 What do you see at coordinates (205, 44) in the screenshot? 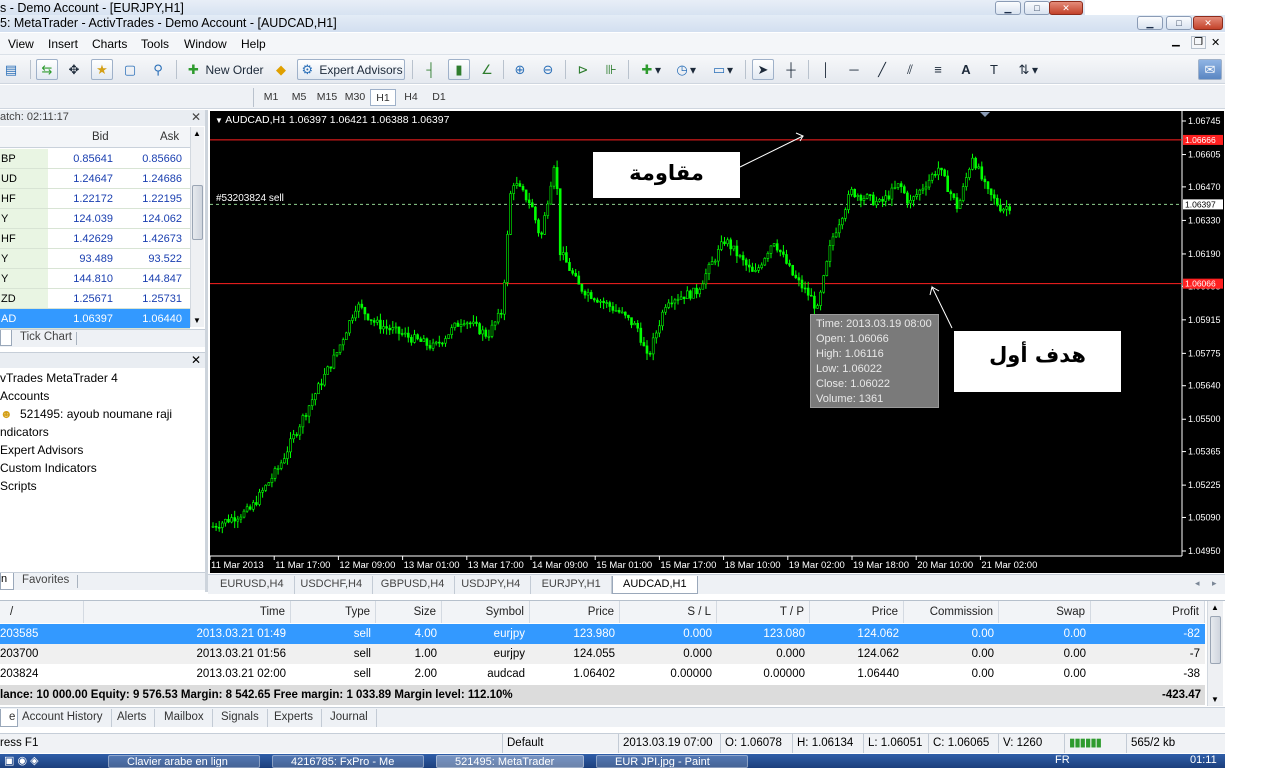
I see `menu-window: Window` at bounding box center [205, 44].